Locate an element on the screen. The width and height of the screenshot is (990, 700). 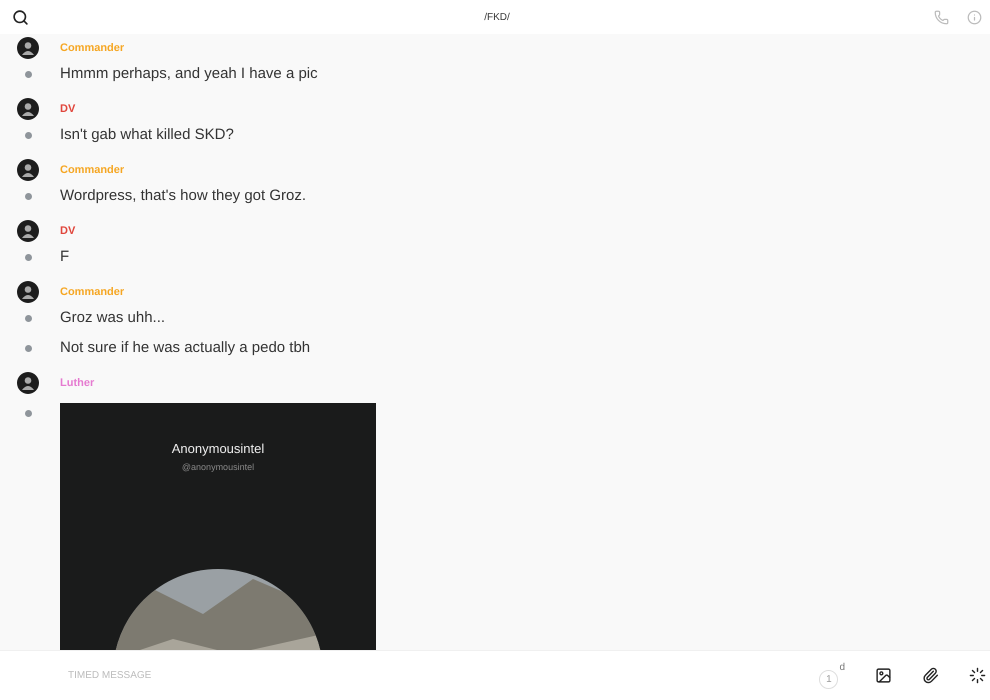
search-icon is located at coordinates (20, 17).